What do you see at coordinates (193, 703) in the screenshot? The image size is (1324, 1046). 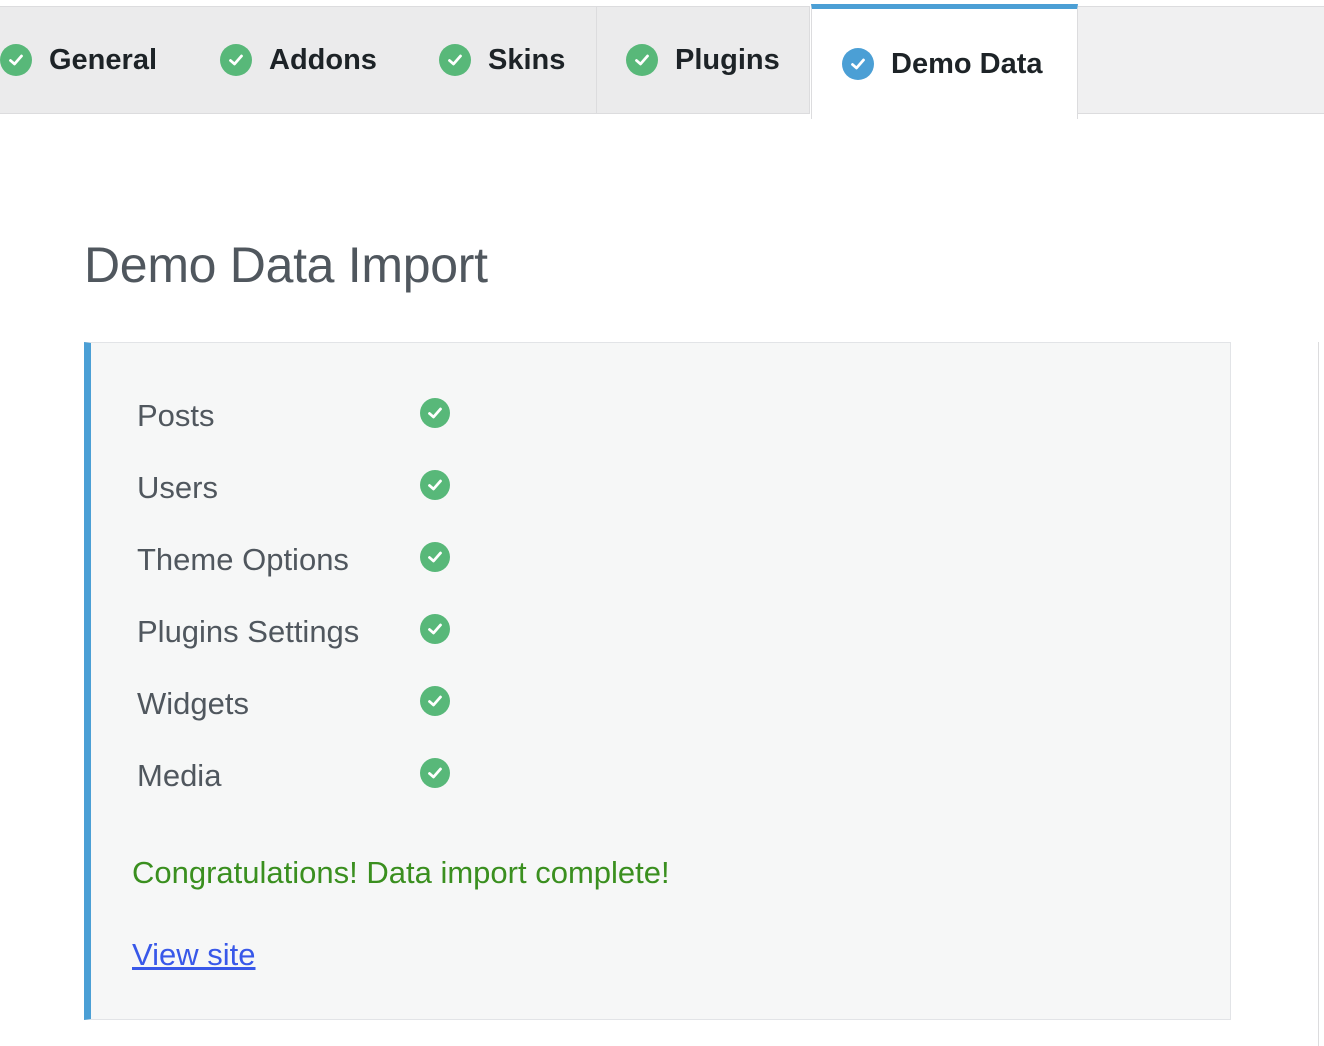 I see `import-item-label: Widgets` at bounding box center [193, 703].